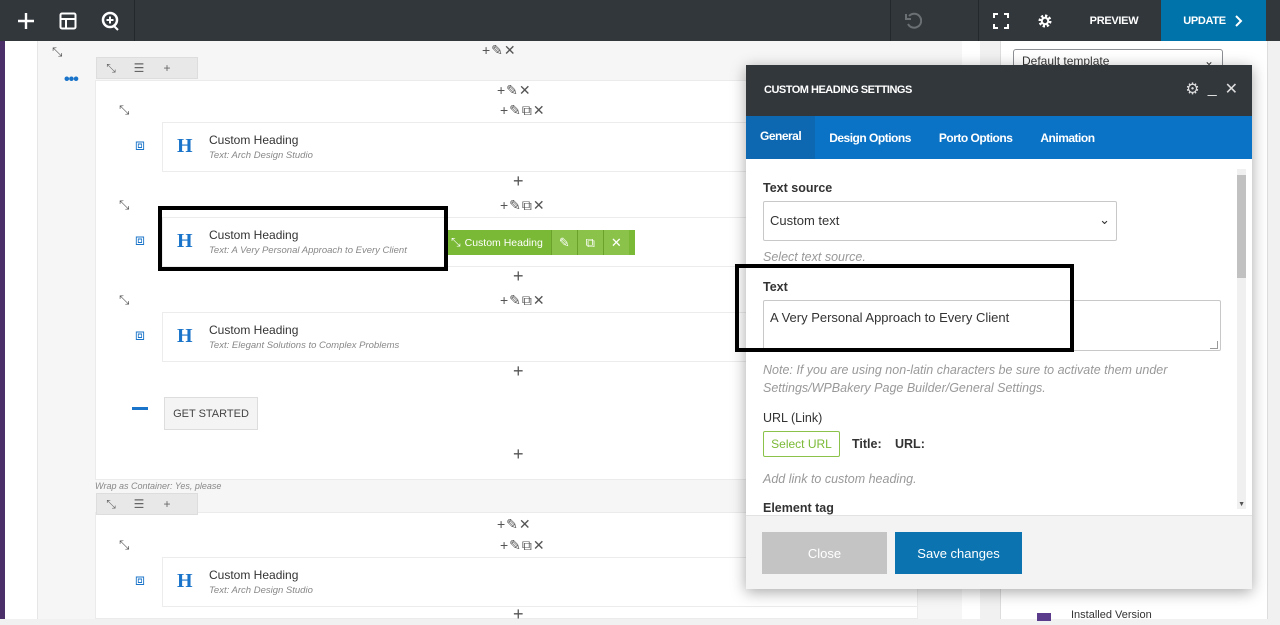  Describe the element at coordinates (499, 50) in the screenshot. I see `row-controls: +✎✕` at that location.